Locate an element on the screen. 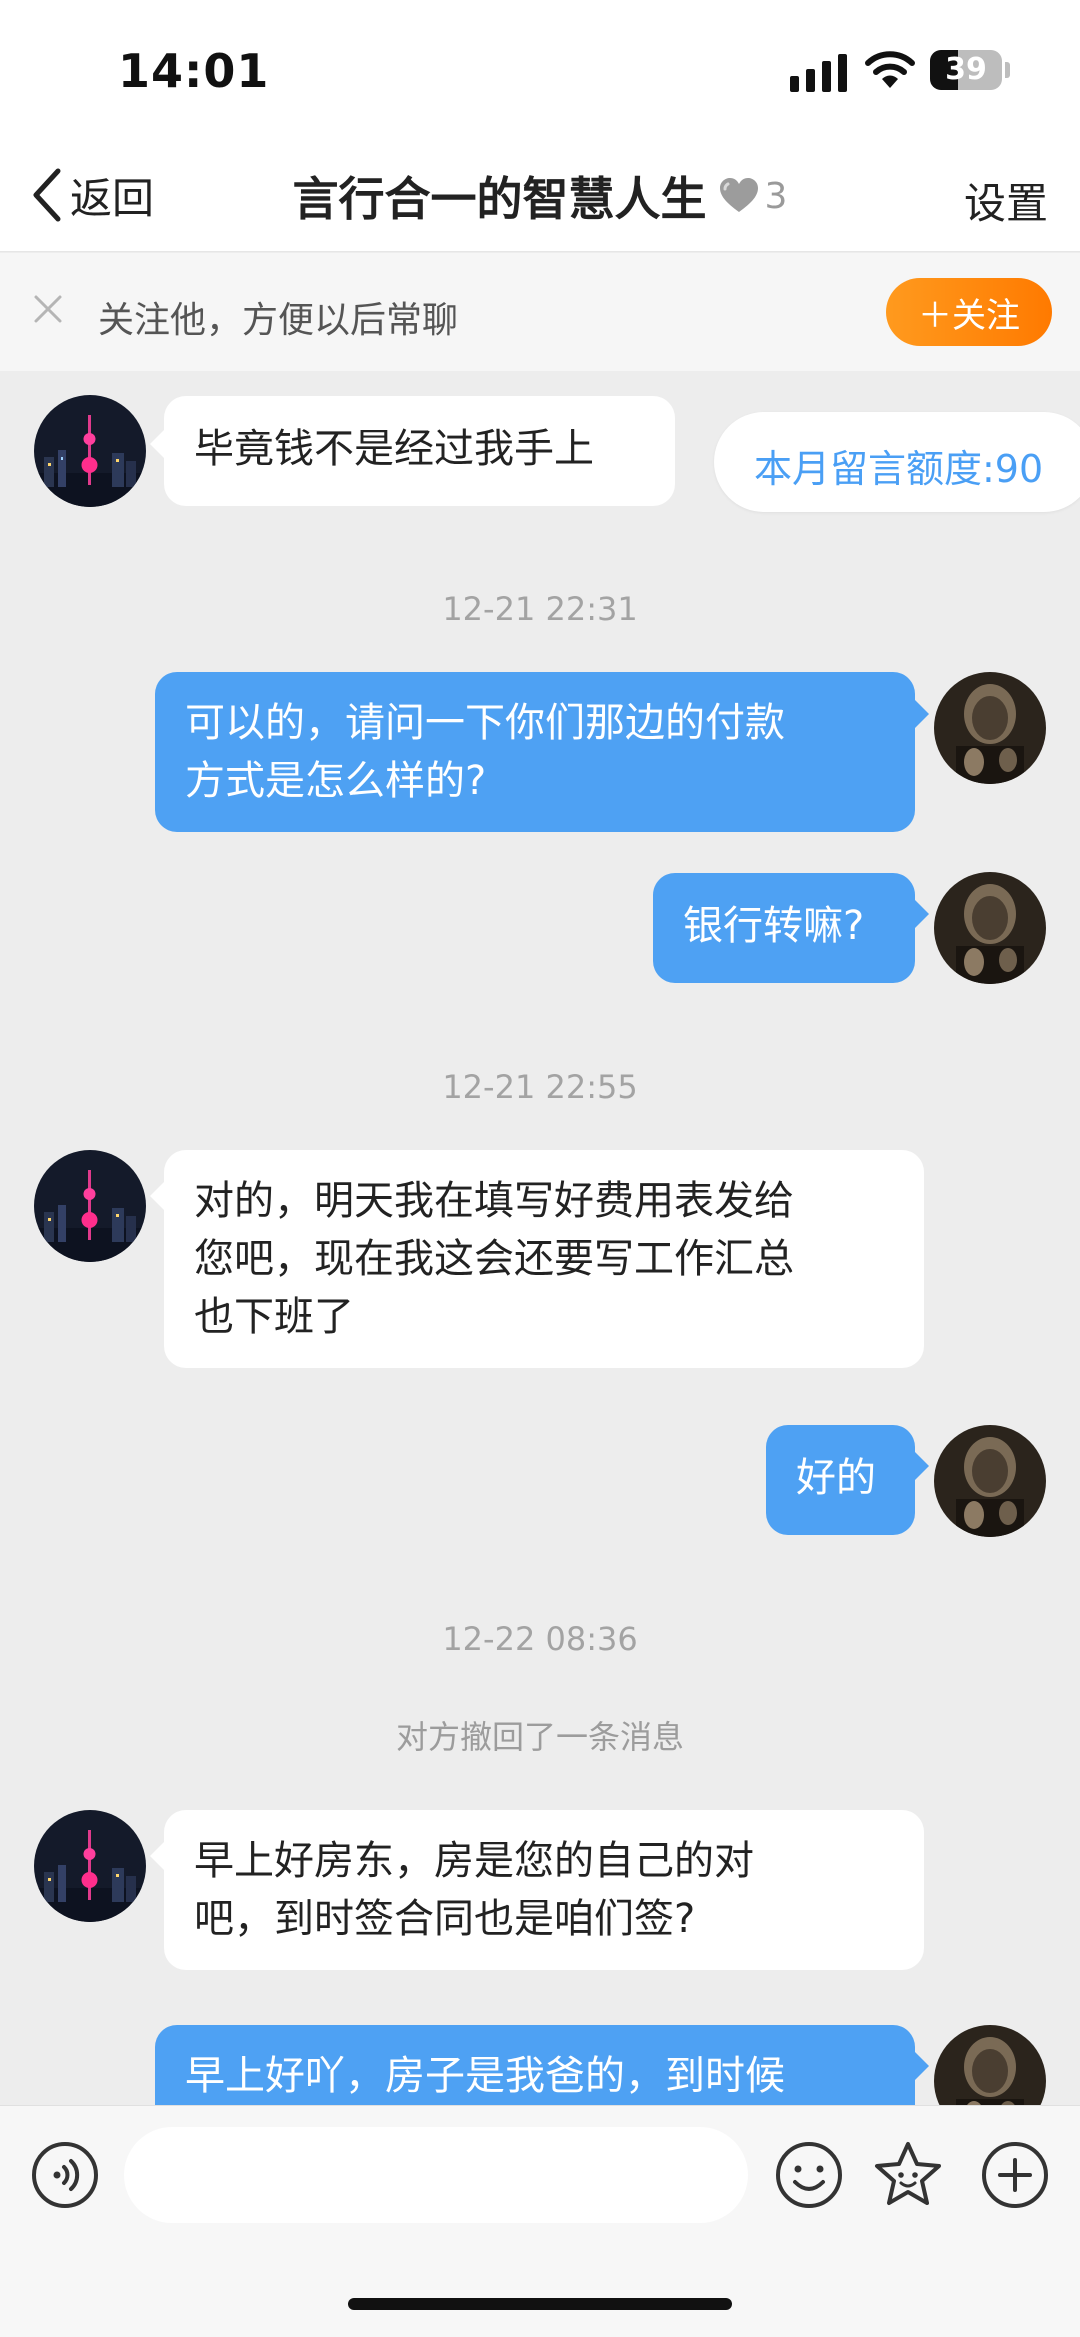  message-timestamp: 12-22 08:36 is located at coordinates (540, 1639).